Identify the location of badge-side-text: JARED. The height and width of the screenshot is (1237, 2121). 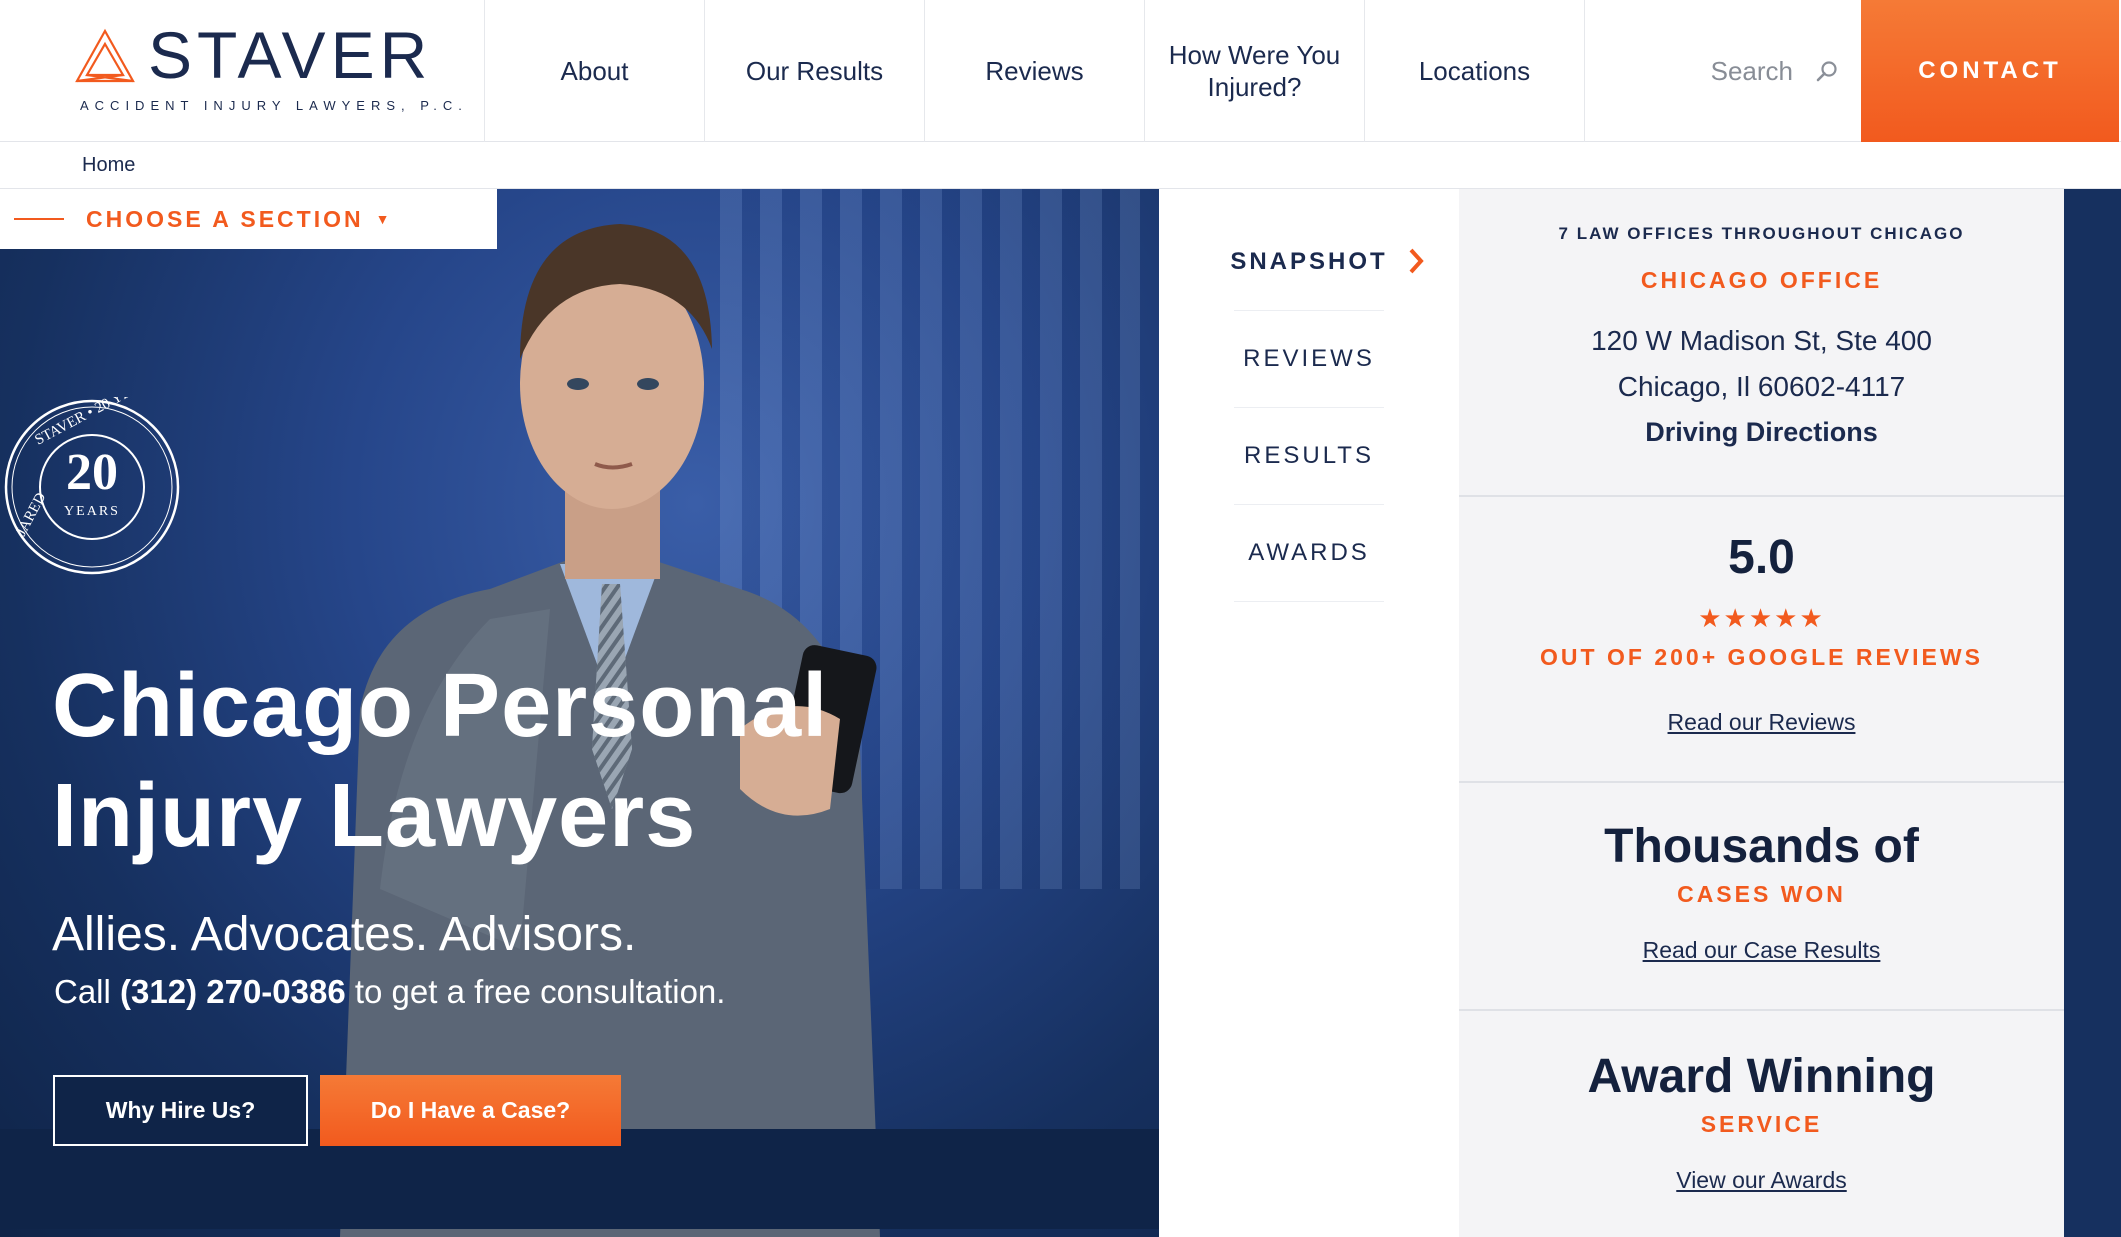
(31, 514).